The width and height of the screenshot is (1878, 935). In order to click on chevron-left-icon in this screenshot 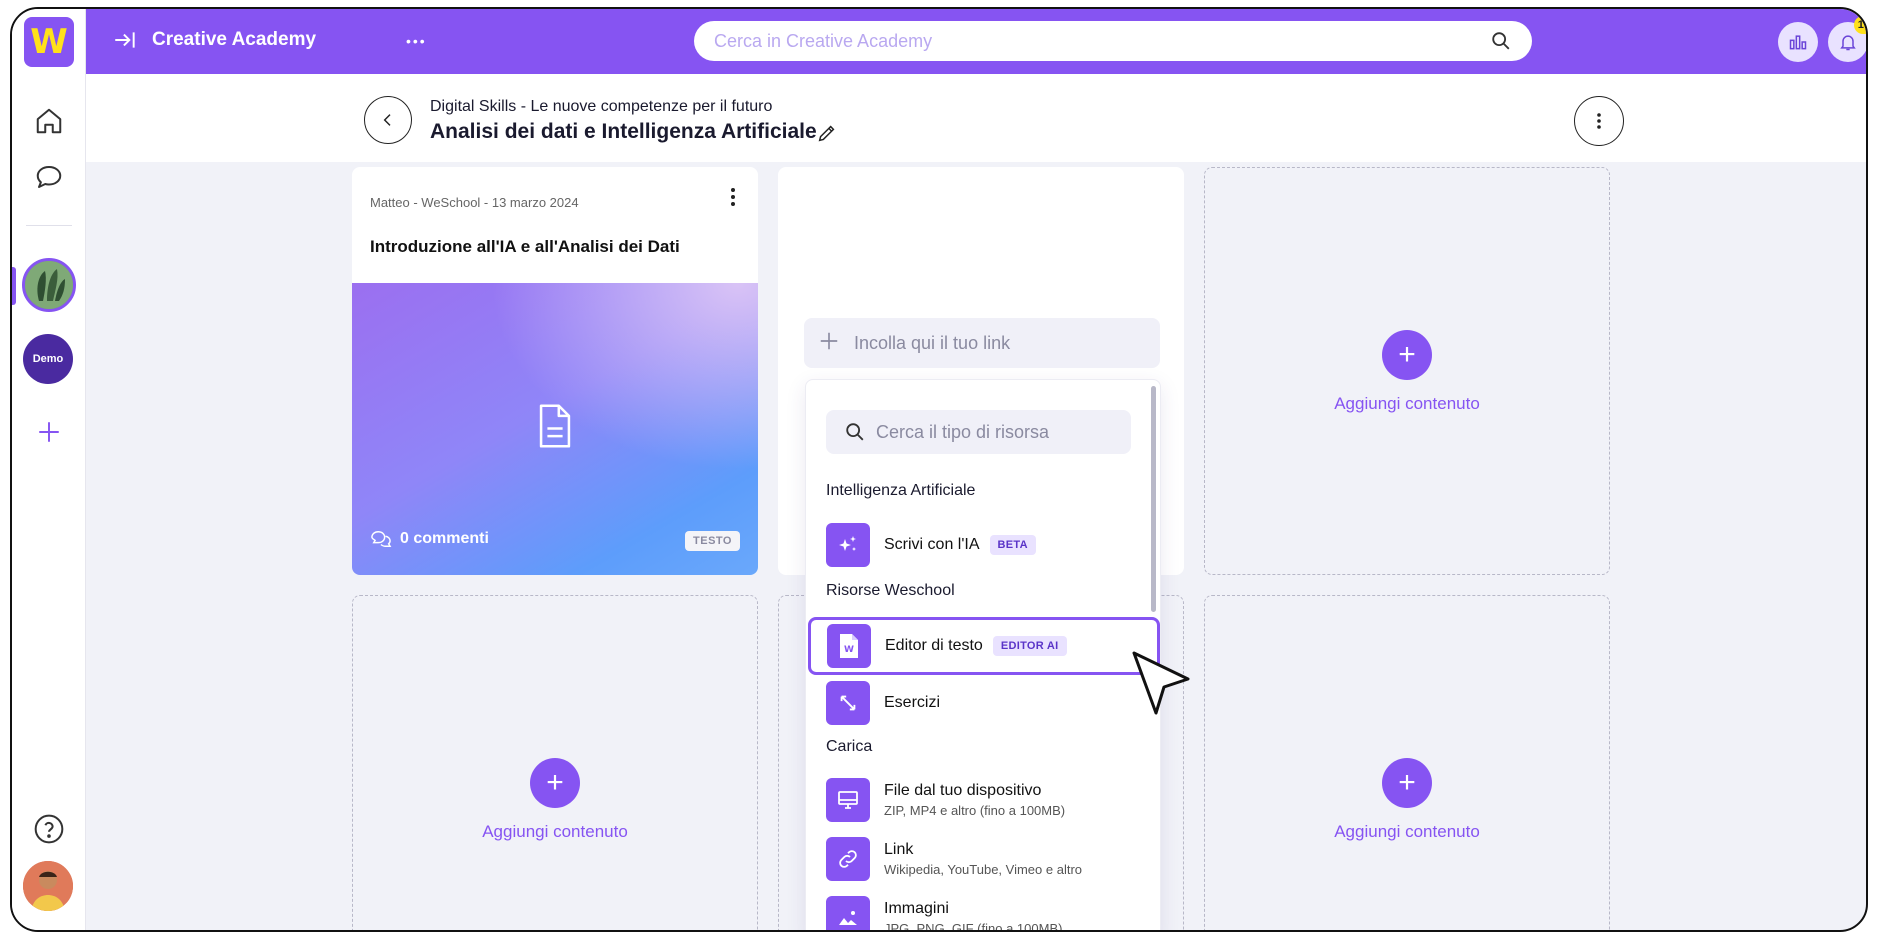, I will do `click(387, 120)`.